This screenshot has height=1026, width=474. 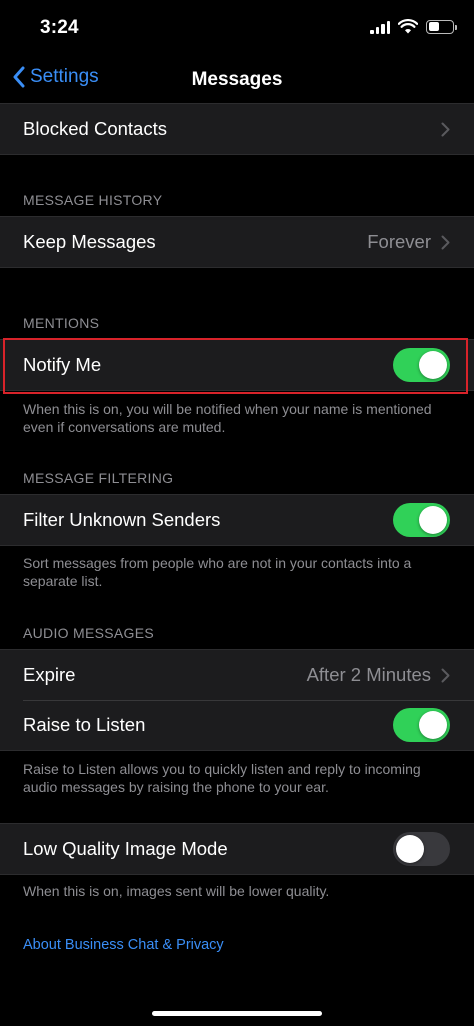 What do you see at coordinates (84, 724) in the screenshot?
I see `raise-to-listen-label: Raise to Listen` at bounding box center [84, 724].